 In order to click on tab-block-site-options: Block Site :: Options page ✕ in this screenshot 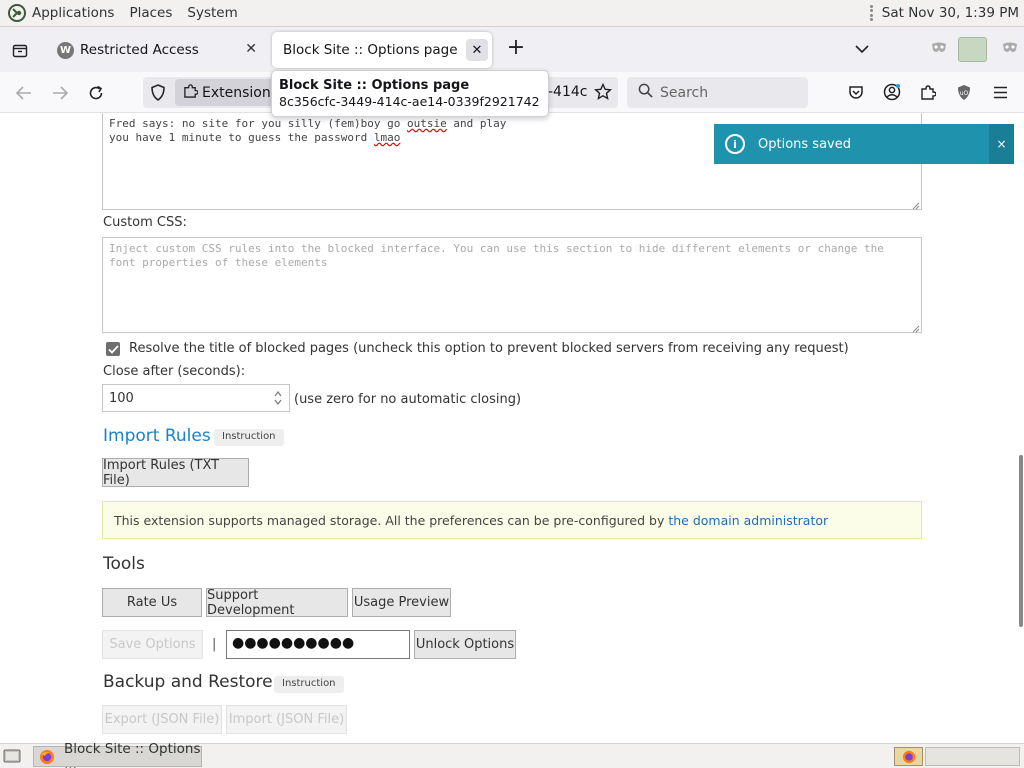, I will do `click(382, 50)`.